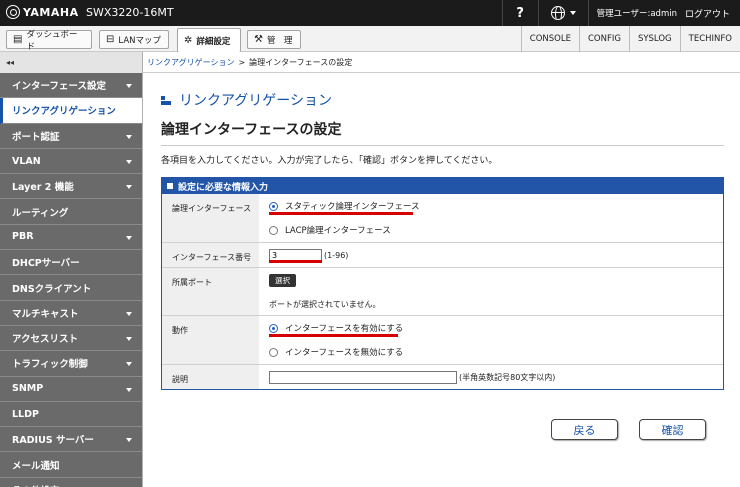  I want to click on sidebar-item: ルーティング, so click(71, 212).